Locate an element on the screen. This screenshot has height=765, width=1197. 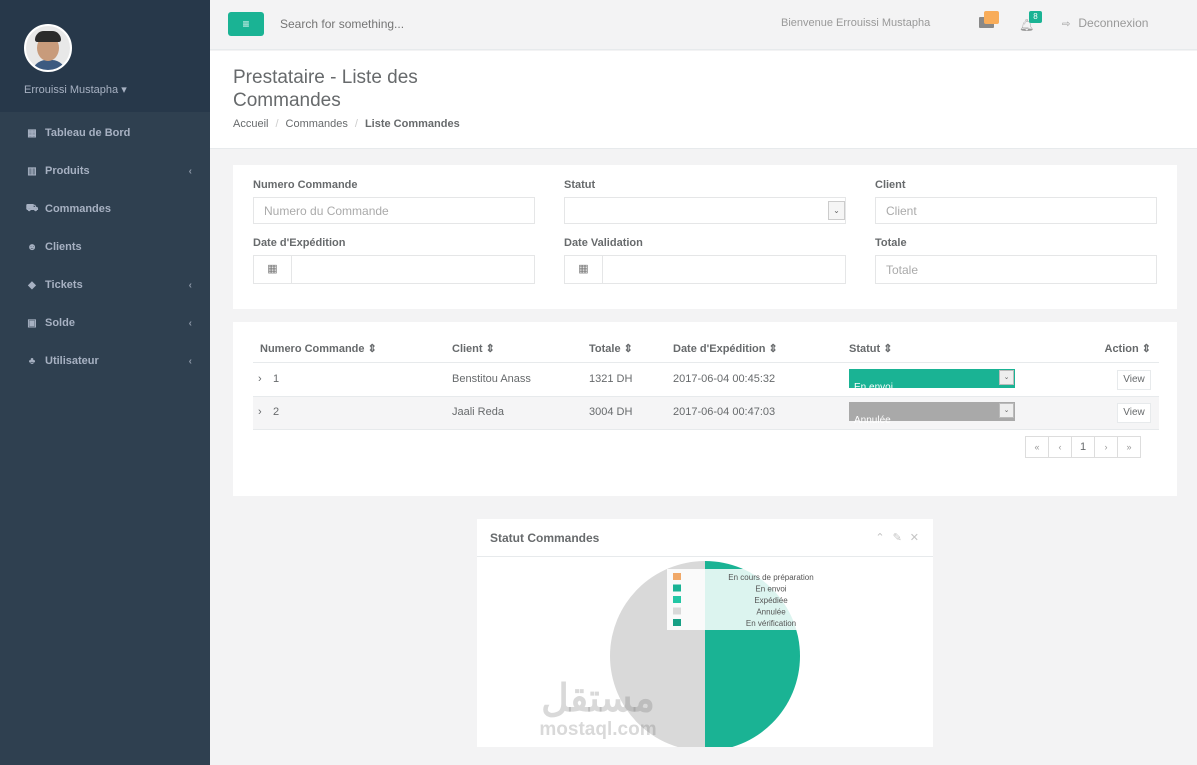
legend-label: Annulée is located at coordinates (771, 612).